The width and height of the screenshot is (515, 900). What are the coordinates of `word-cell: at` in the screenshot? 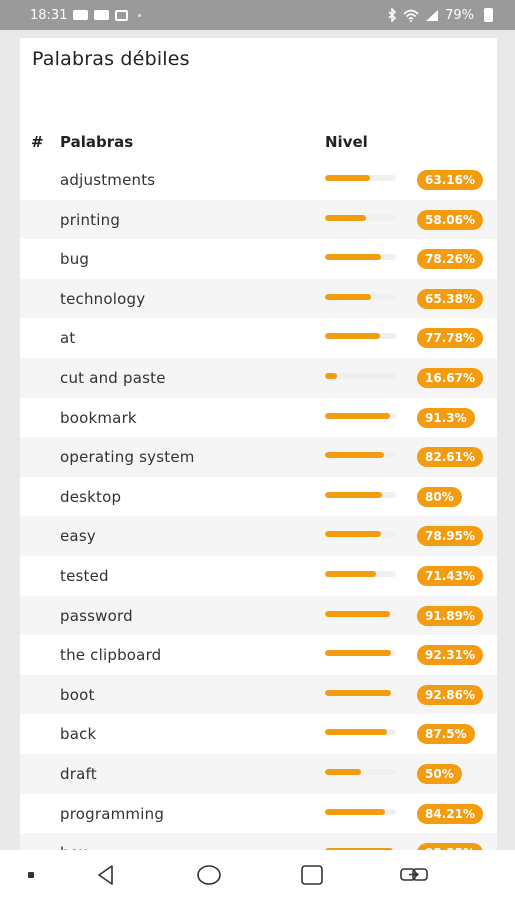 It's located at (68, 338).